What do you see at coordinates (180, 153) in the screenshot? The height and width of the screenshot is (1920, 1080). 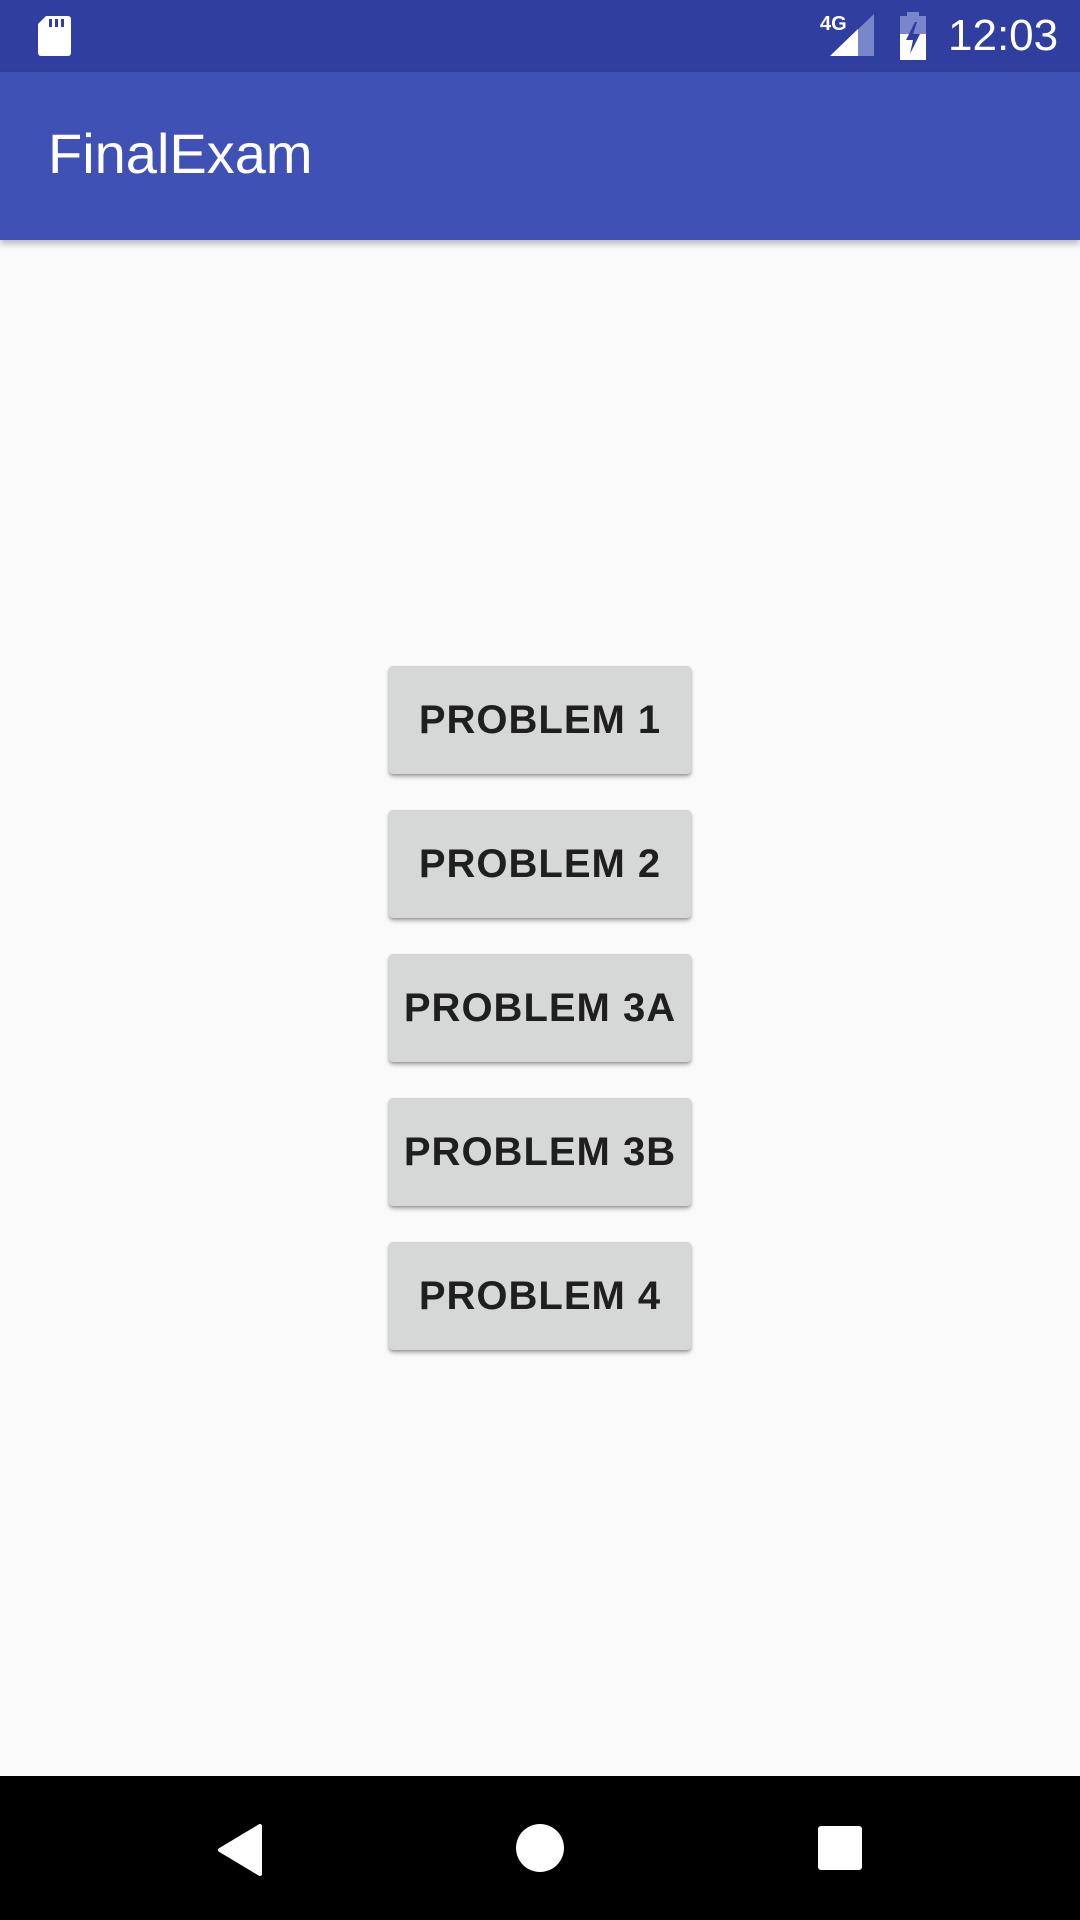 I see `app-title: FinalExam` at bounding box center [180, 153].